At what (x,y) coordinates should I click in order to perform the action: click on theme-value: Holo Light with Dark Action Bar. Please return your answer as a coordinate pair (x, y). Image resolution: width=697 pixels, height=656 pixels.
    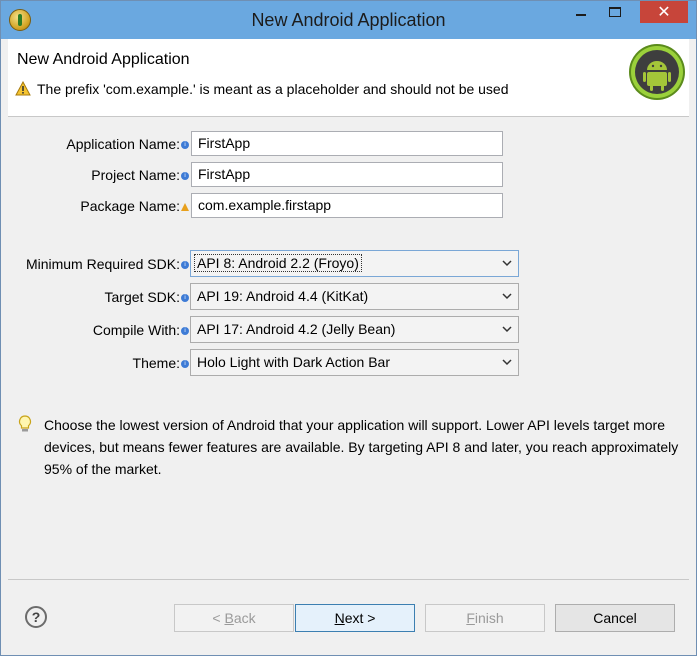
    Looking at the image, I should click on (293, 362).